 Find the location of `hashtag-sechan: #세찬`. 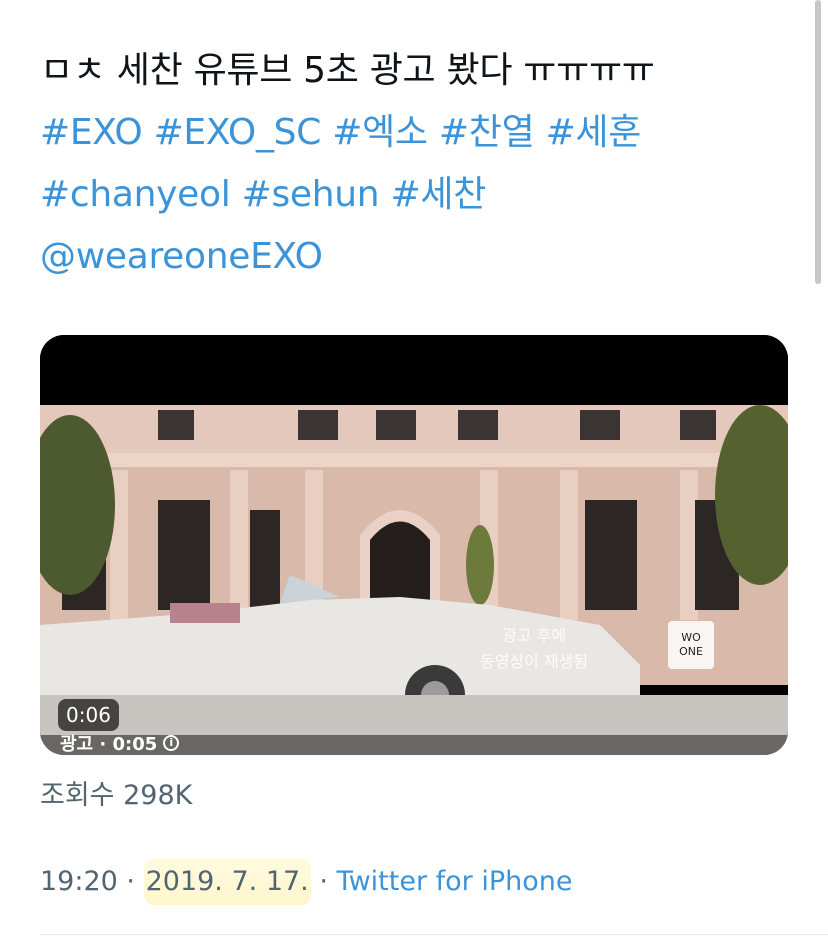

hashtag-sechan: #세찬 is located at coordinates (438, 194).